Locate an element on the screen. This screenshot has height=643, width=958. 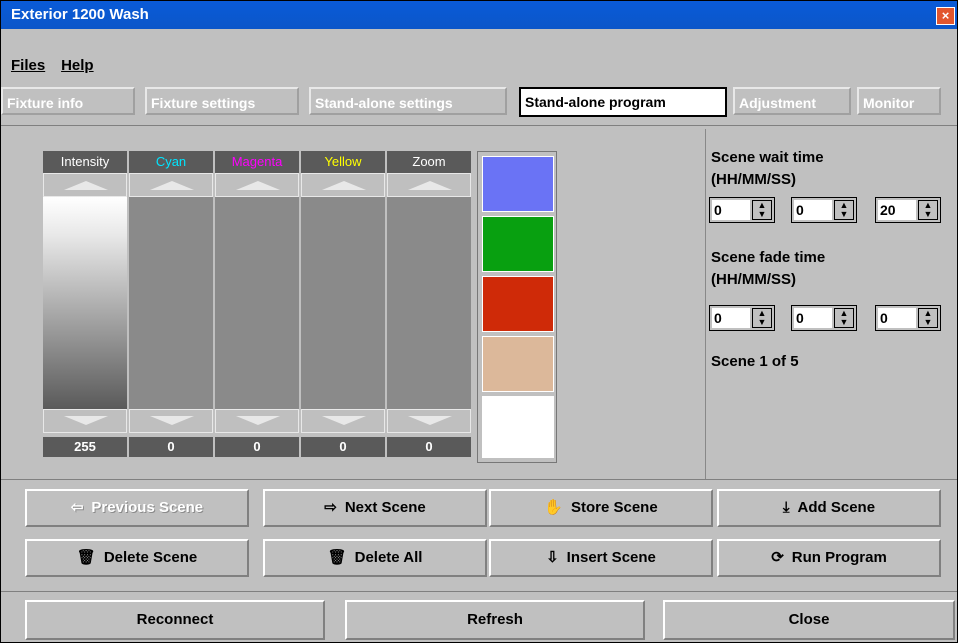
color-swatch-blue is located at coordinates (518, 184).